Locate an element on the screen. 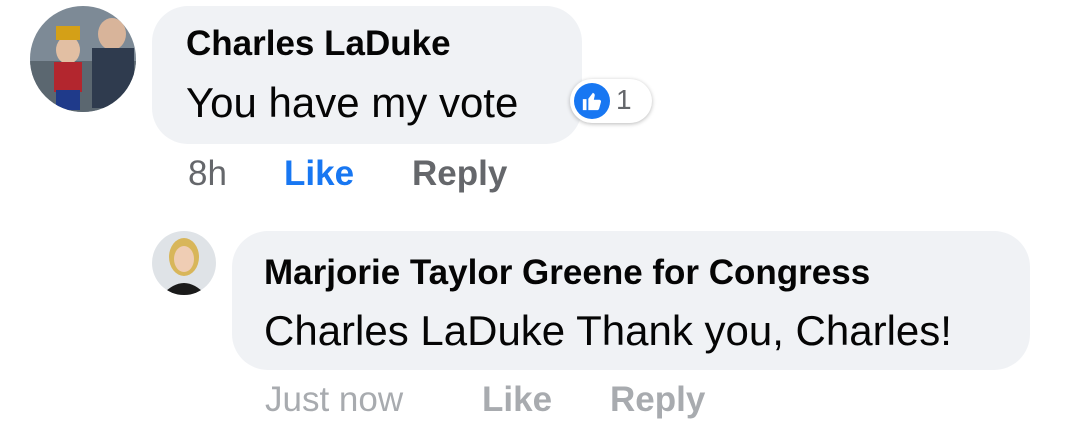 The image size is (1080, 442). reply-text: Charles LaDuke Thank you, Charles! is located at coordinates (608, 331).